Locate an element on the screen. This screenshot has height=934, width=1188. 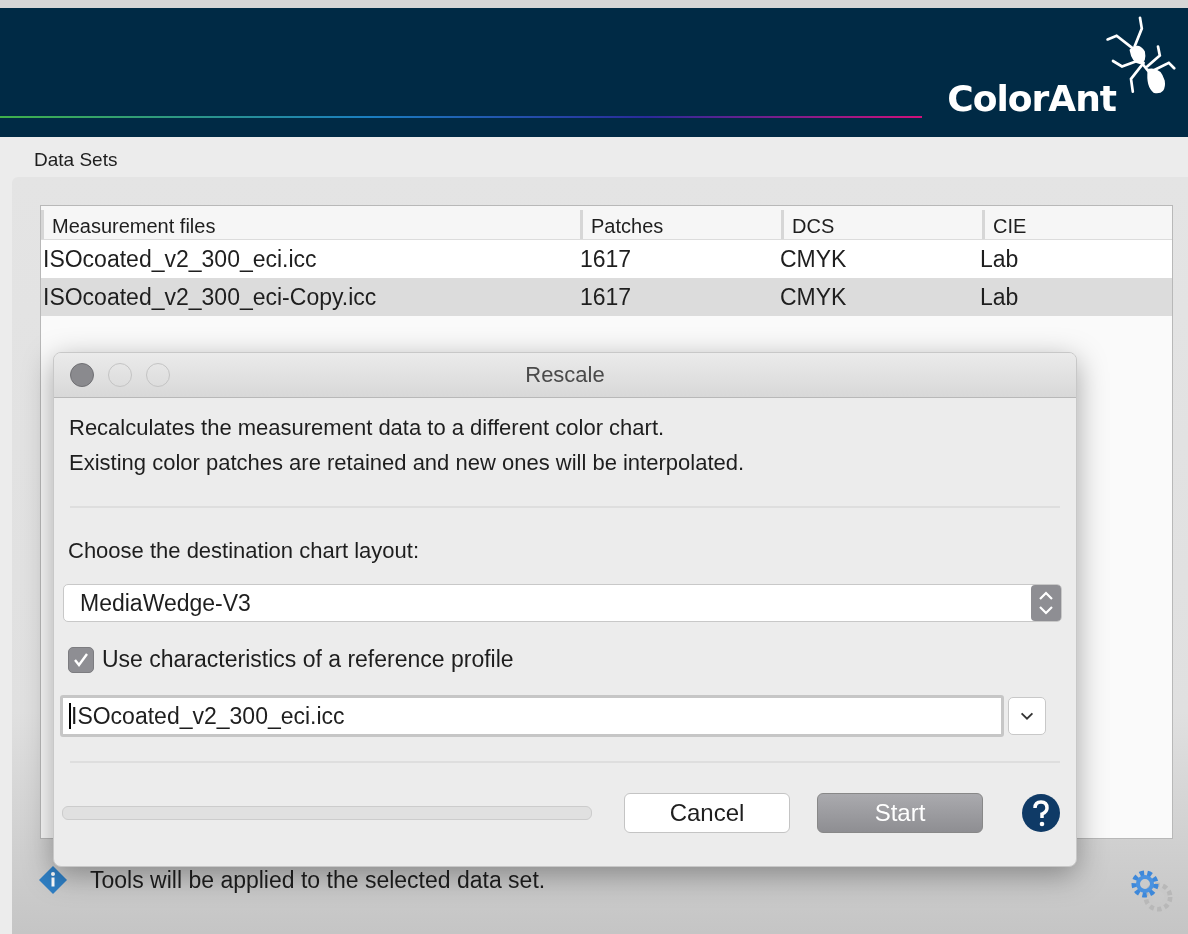
checkbox-label: Use characteristics of a reference profile is located at coordinates (308, 659).